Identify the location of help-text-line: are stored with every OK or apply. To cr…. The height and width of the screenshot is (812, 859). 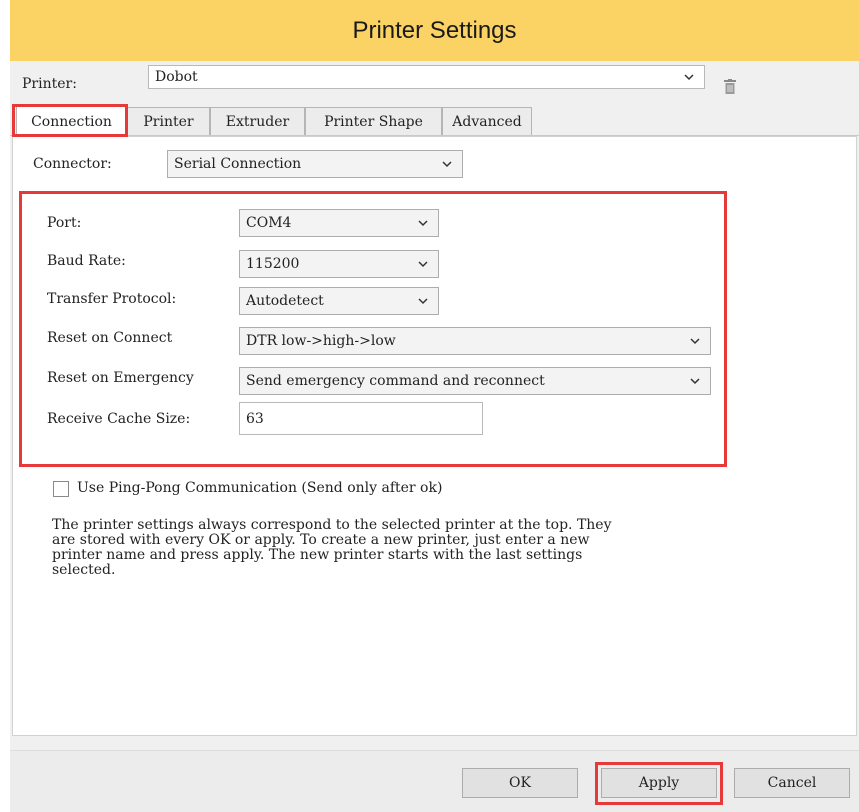
(321, 540).